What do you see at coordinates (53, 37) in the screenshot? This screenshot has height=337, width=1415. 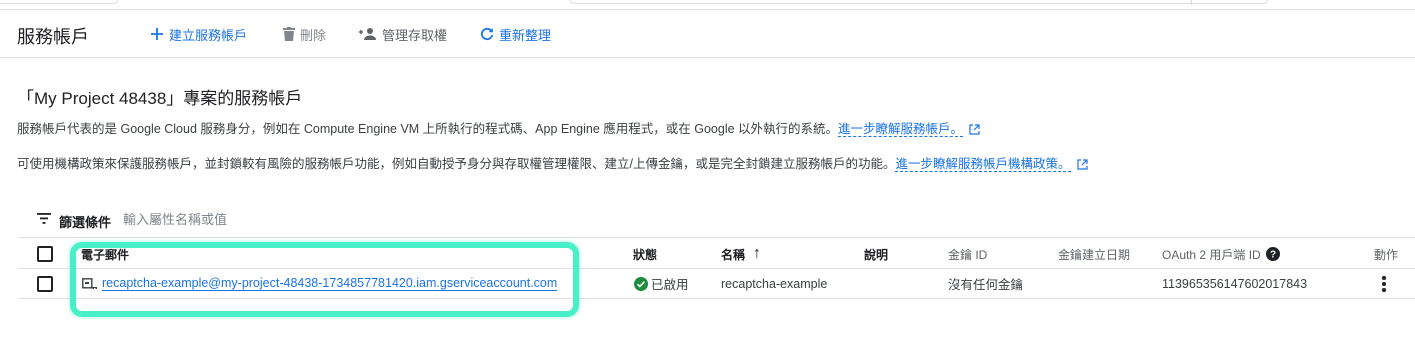 I see `page-title: 服務帳戶` at bounding box center [53, 37].